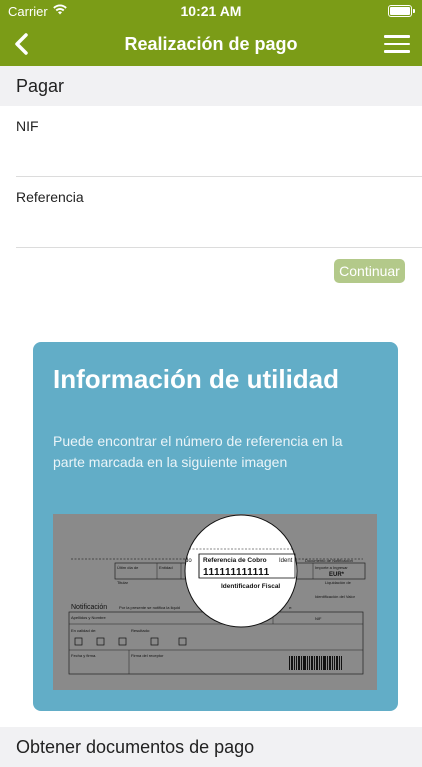  Describe the element at coordinates (369, 271) in the screenshot. I see `continue-button: Continuar` at that location.